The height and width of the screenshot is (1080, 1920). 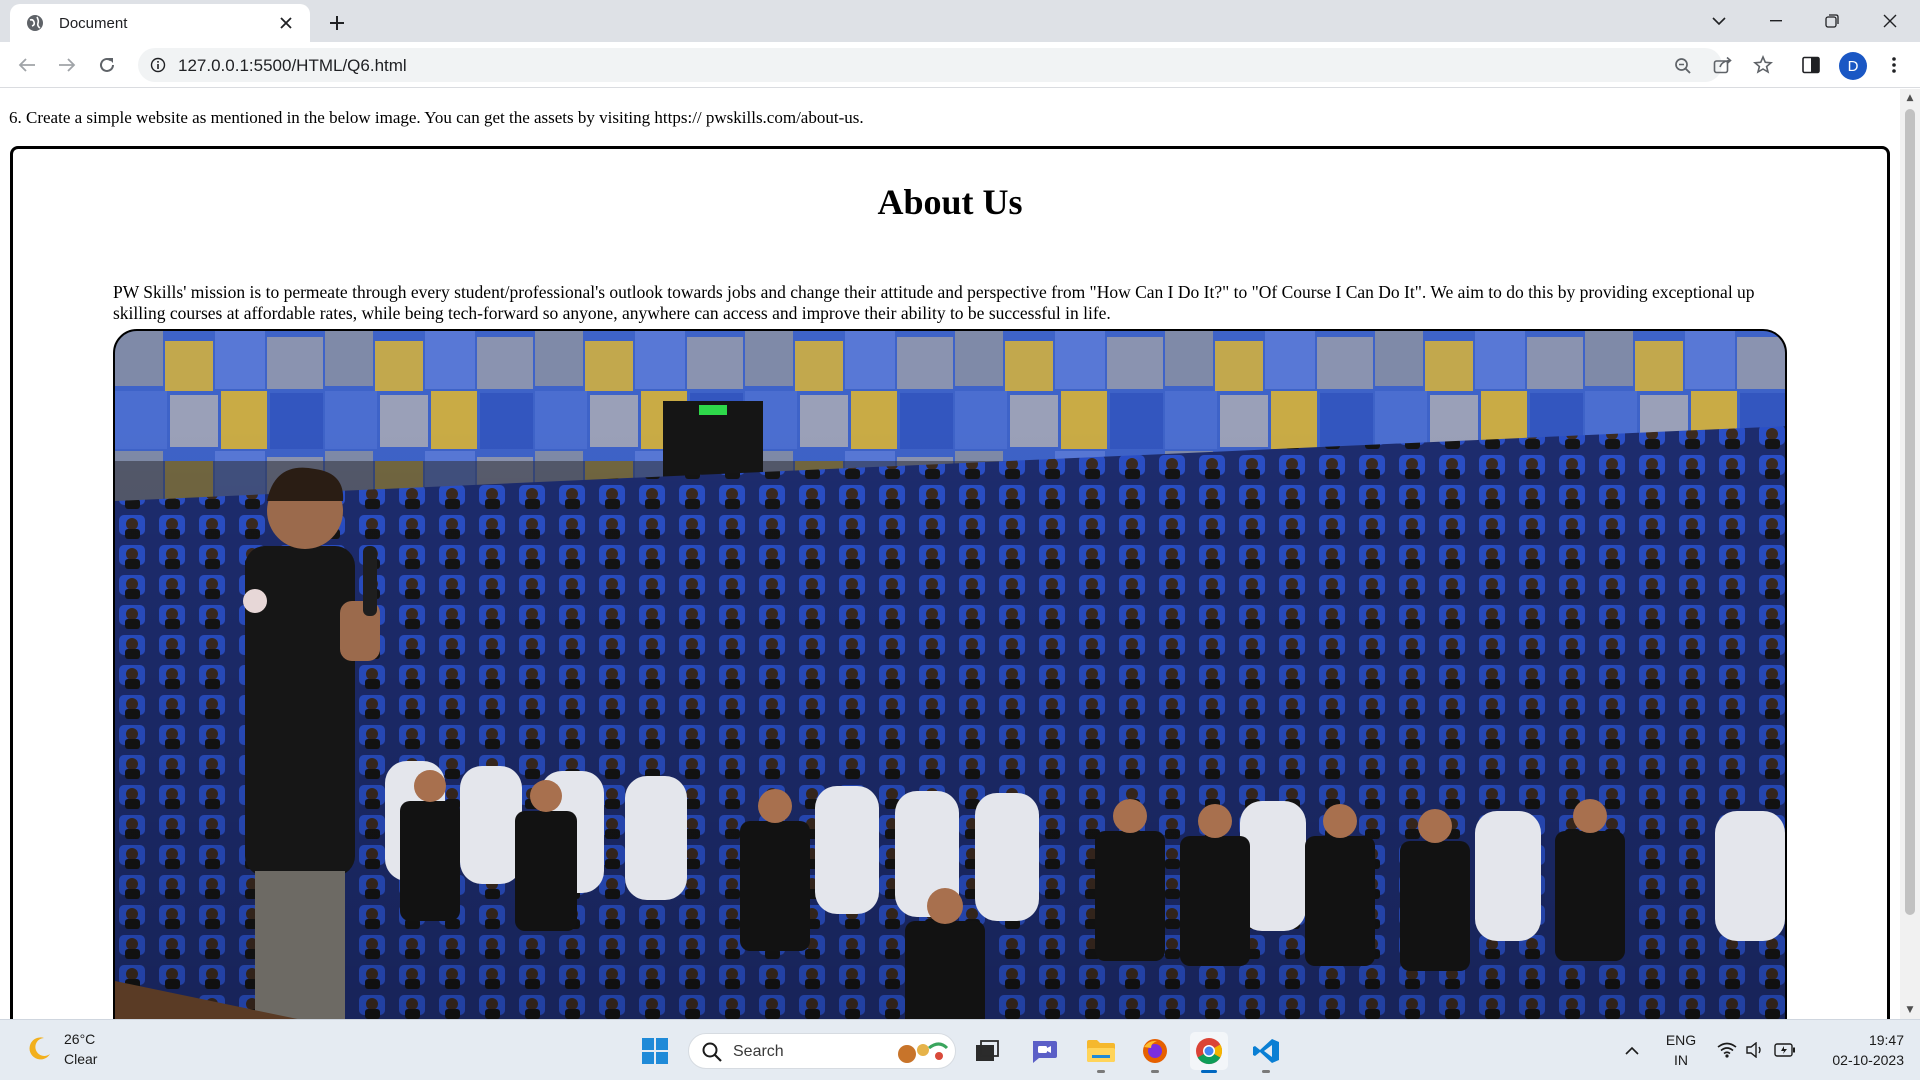 I want to click on file-explorer-app, so click(x=1101, y=1052).